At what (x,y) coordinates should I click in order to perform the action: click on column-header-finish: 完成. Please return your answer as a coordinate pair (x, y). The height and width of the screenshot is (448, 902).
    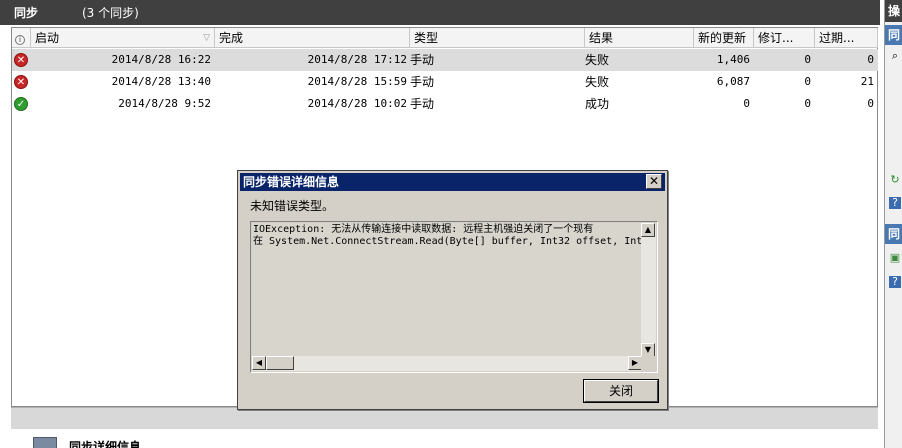
    Looking at the image, I should click on (312, 38).